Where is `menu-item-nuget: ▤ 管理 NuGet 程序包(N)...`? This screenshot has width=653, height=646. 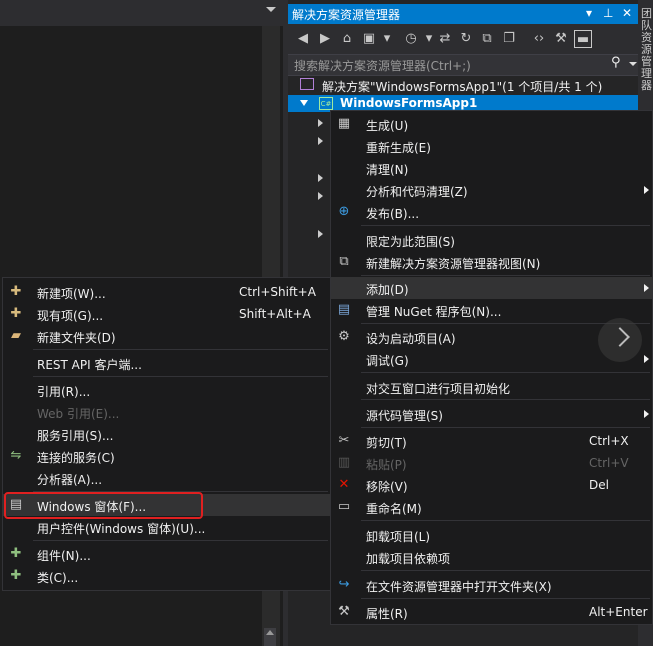
menu-item-nuget: ▤ 管理 NuGet 程序包(N)... is located at coordinates (491, 310).